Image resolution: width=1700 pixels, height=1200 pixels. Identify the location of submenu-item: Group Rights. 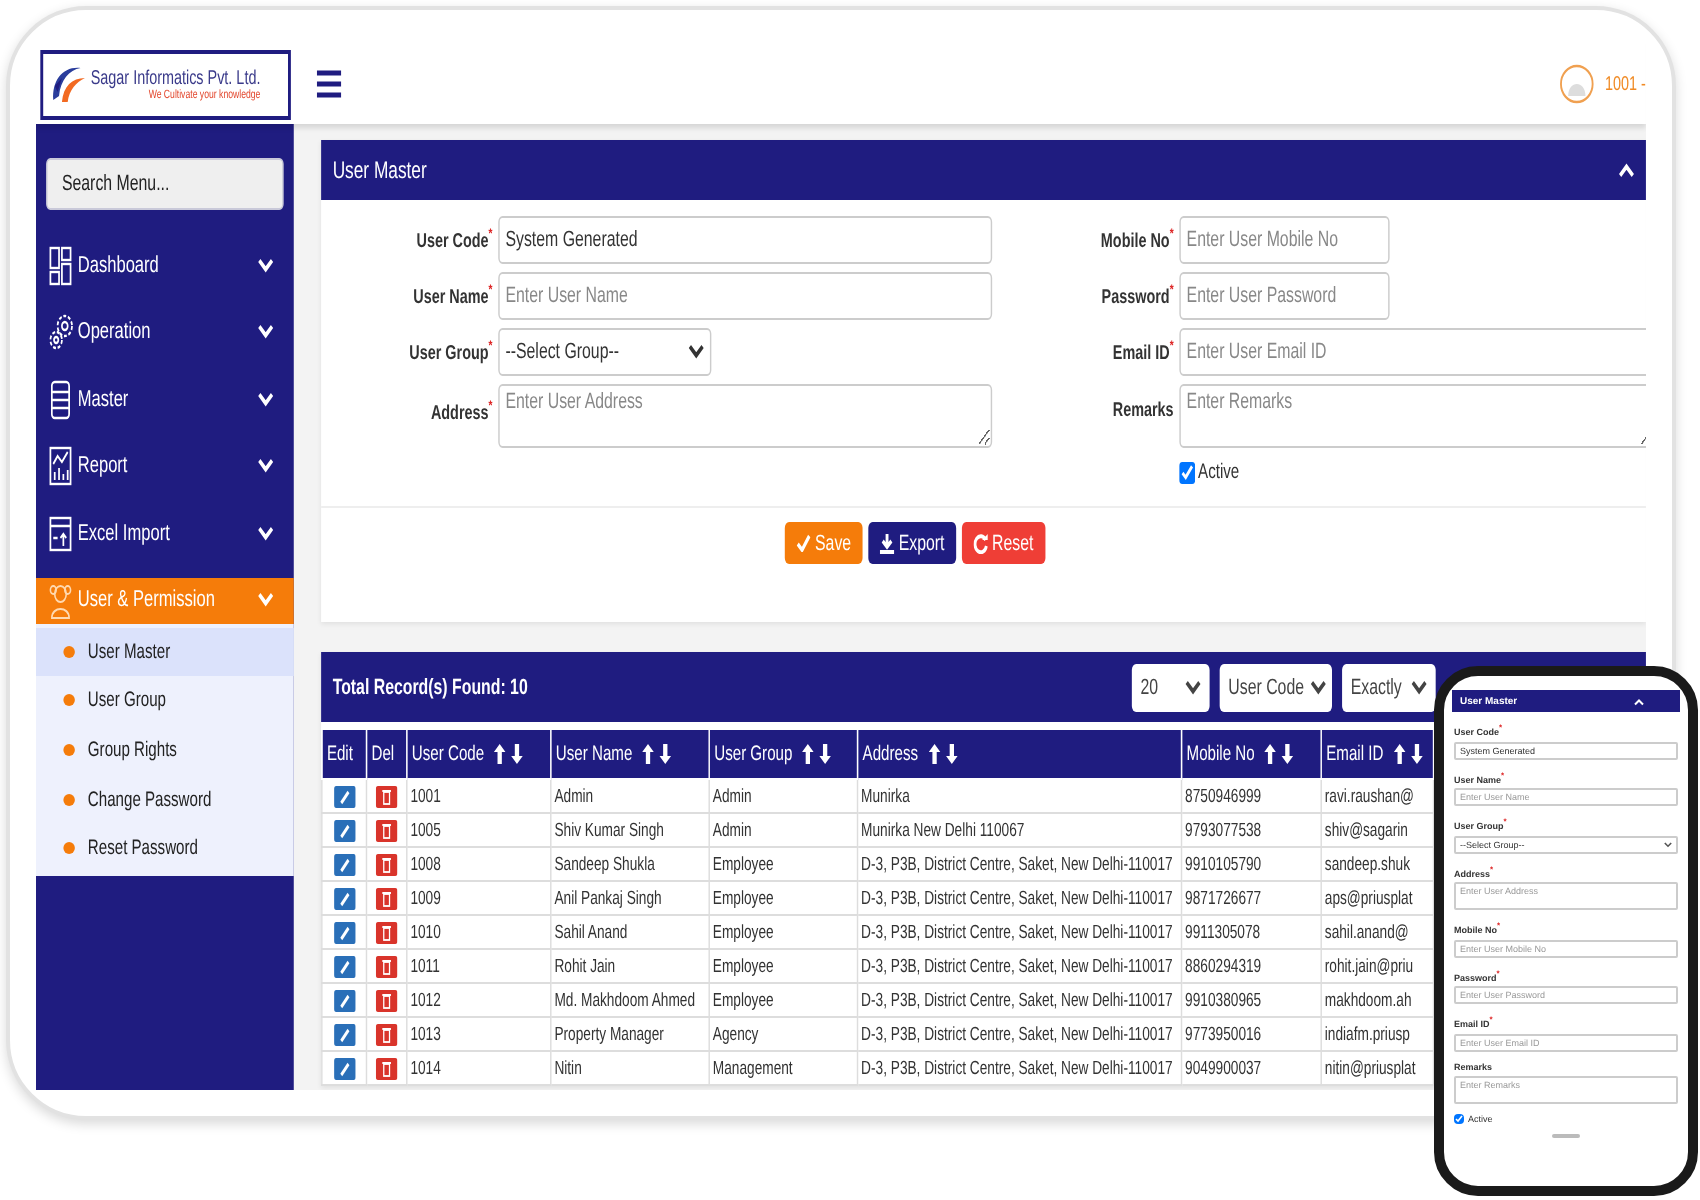
(165, 750).